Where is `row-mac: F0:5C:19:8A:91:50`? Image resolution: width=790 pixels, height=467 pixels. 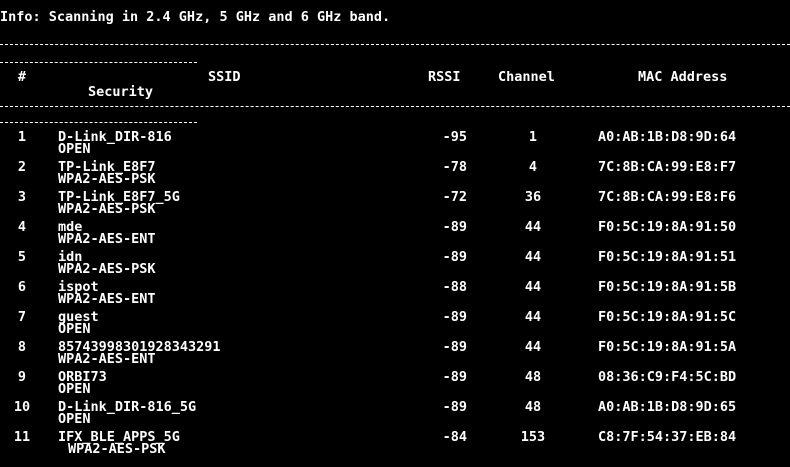 row-mac: F0:5C:19:8A:91:50 is located at coordinates (667, 227).